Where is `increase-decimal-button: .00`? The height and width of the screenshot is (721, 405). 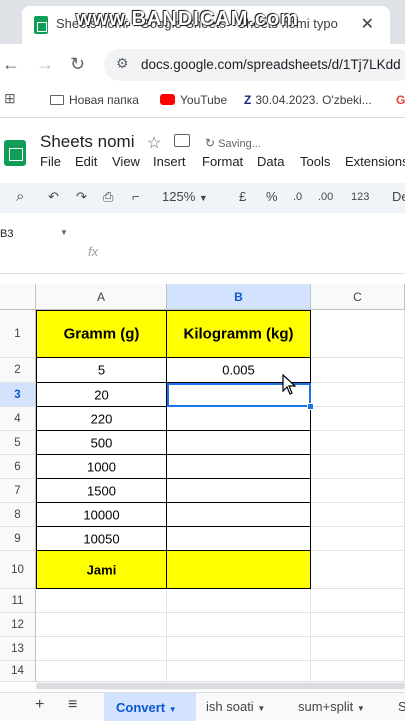 increase-decimal-button: .00 is located at coordinates (325, 197).